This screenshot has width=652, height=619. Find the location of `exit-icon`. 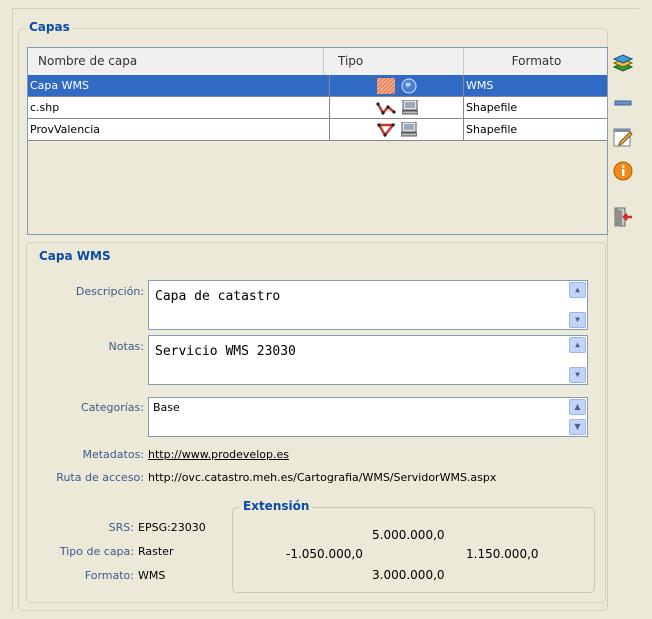

exit-icon is located at coordinates (623, 217).